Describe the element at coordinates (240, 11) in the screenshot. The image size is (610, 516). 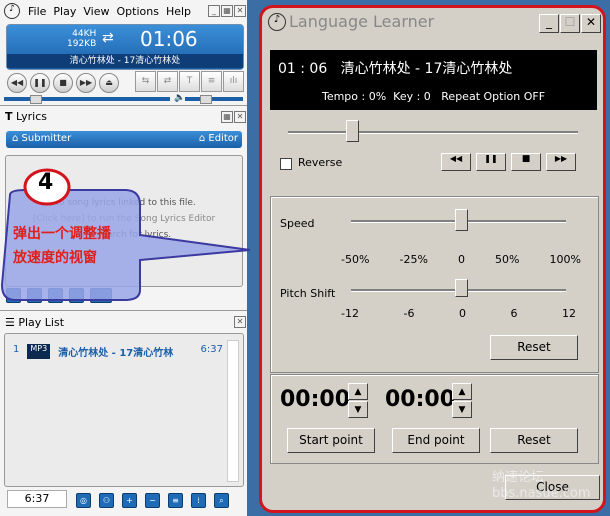
I see `close-button: ✕` at that location.